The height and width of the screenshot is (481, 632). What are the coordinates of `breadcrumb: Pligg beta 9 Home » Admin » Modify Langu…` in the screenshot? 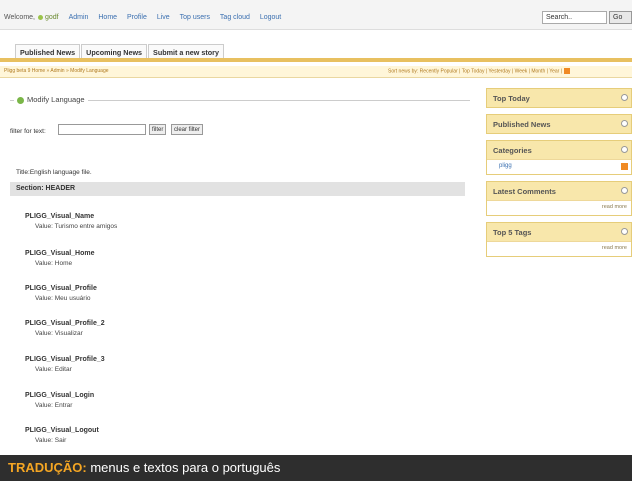 It's located at (56, 71).